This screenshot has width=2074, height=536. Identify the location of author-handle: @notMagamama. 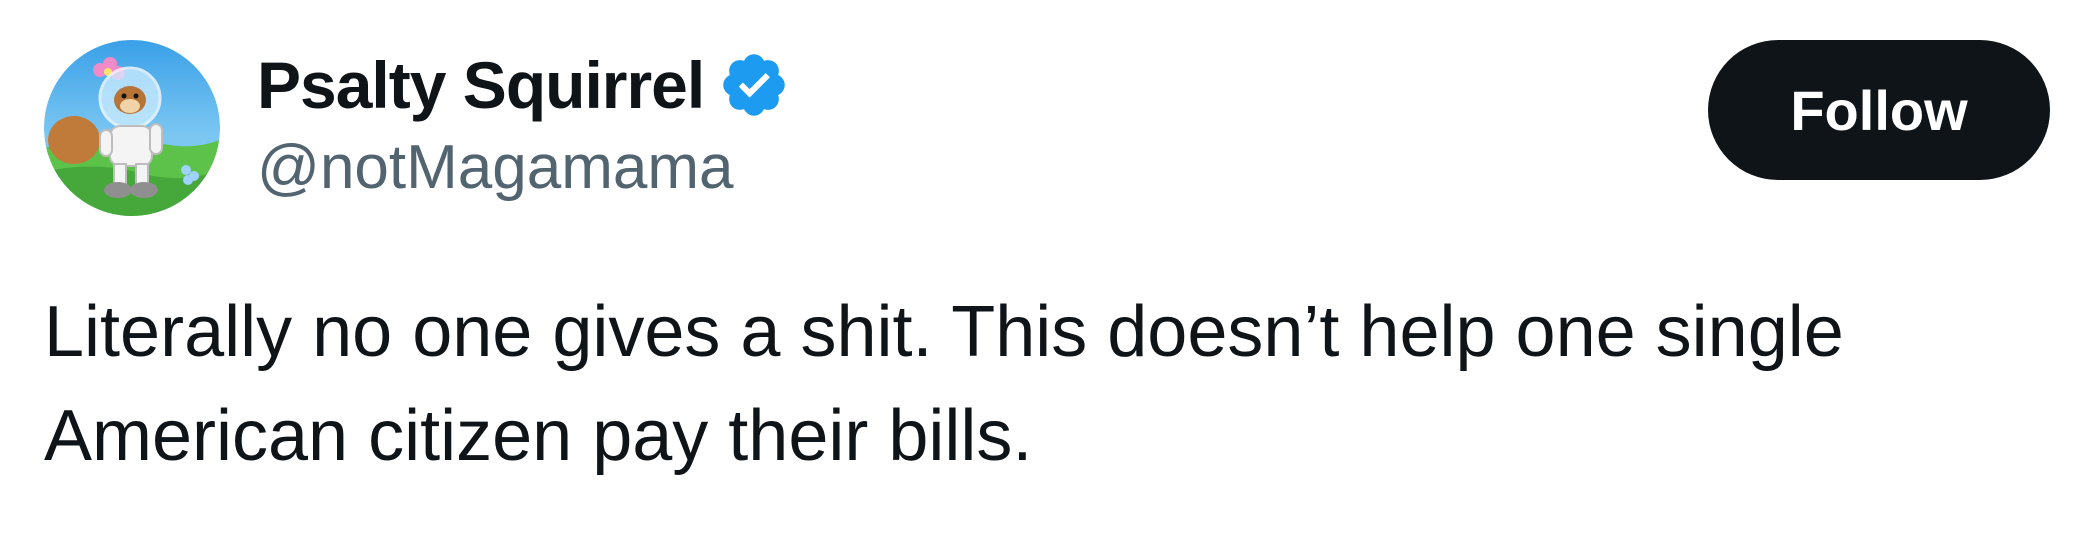
(495, 167).